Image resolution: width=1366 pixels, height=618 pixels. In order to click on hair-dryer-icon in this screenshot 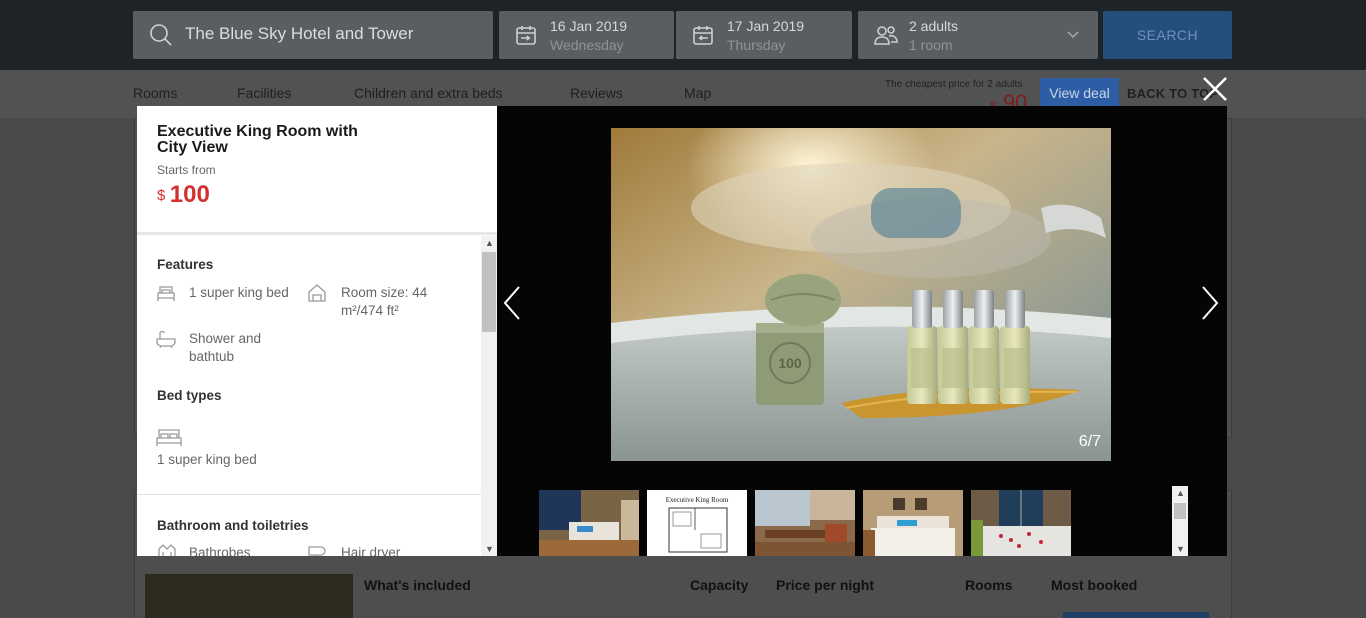, I will do `click(317, 551)`.